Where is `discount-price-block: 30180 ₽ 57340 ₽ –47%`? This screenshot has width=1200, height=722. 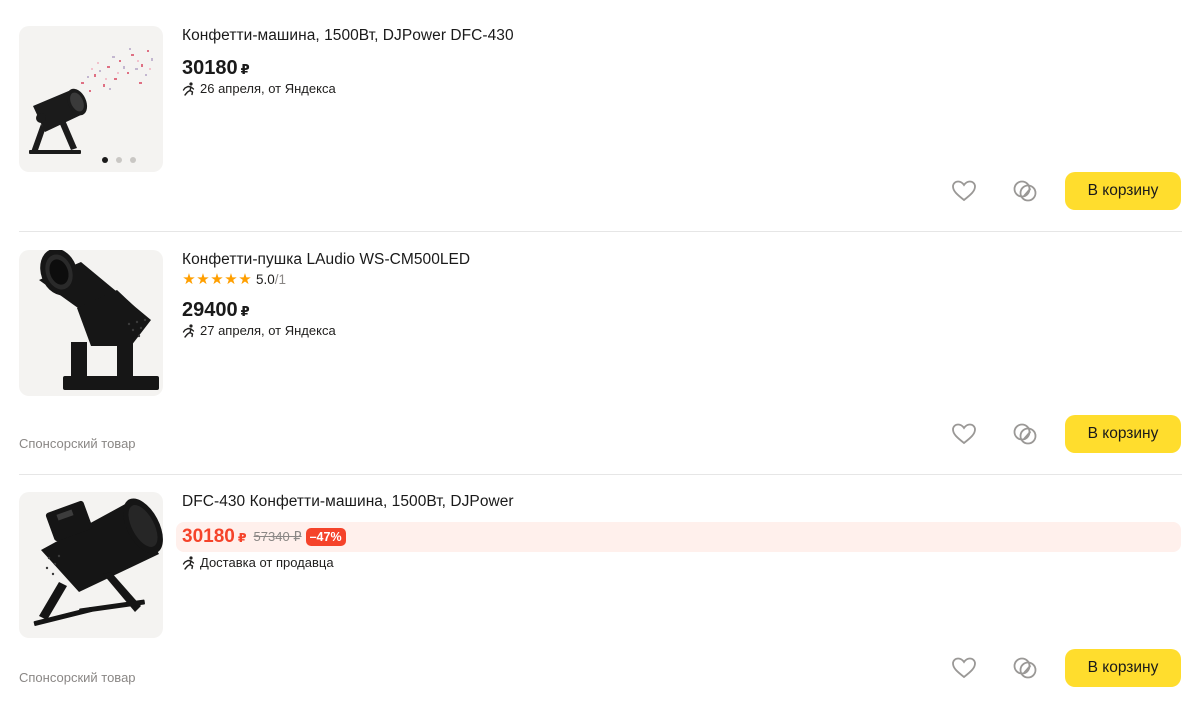 discount-price-block: 30180 ₽ 57340 ₽ –47% is located at coordinates (678, 537).